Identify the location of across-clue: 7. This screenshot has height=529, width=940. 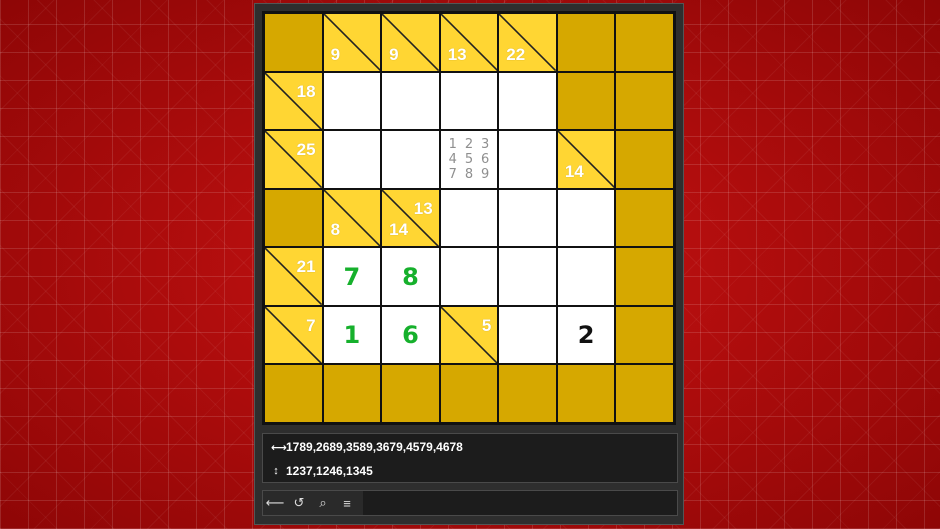
(311, 325).